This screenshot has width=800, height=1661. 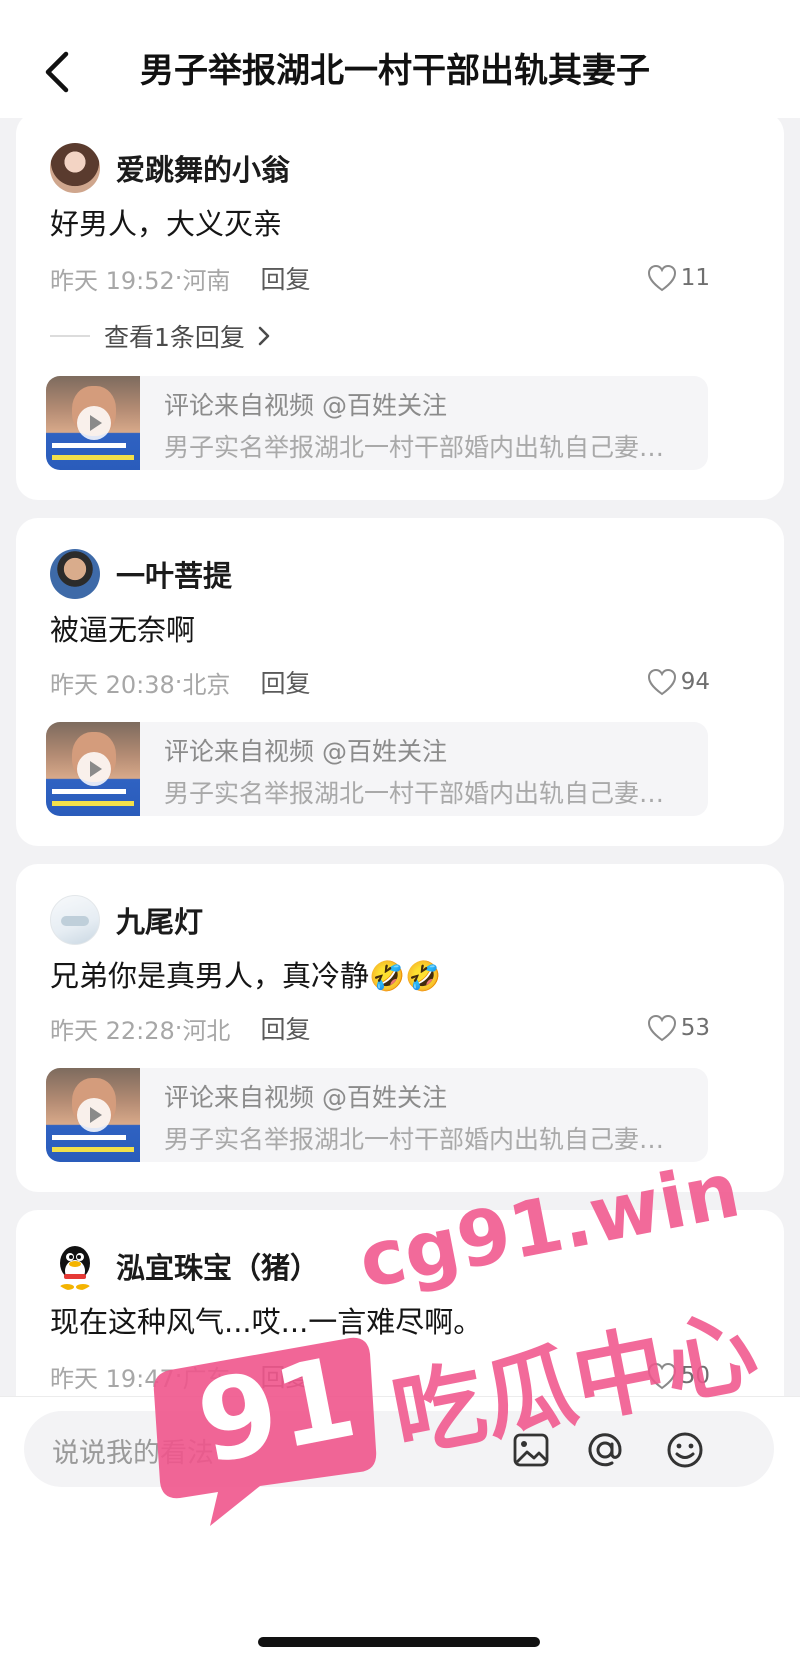 I want to click on username: 一叶菩提, so click(x=174, y=574).